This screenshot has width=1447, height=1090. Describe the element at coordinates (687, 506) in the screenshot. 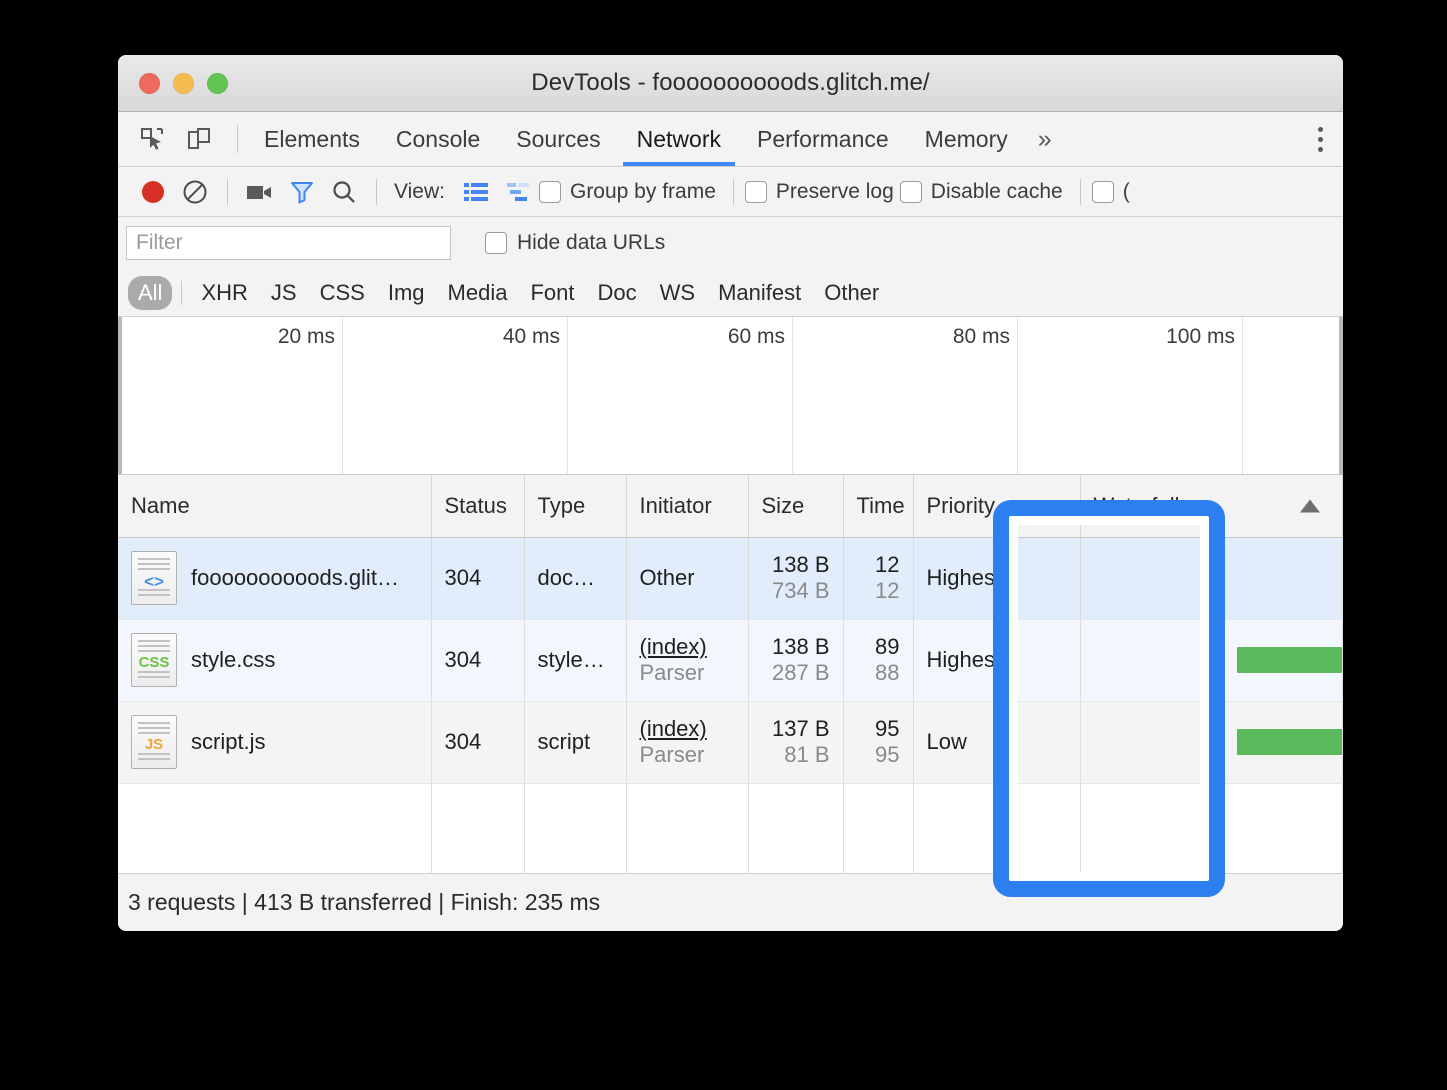

I see `column-header-initiator: Initiator` at that location.